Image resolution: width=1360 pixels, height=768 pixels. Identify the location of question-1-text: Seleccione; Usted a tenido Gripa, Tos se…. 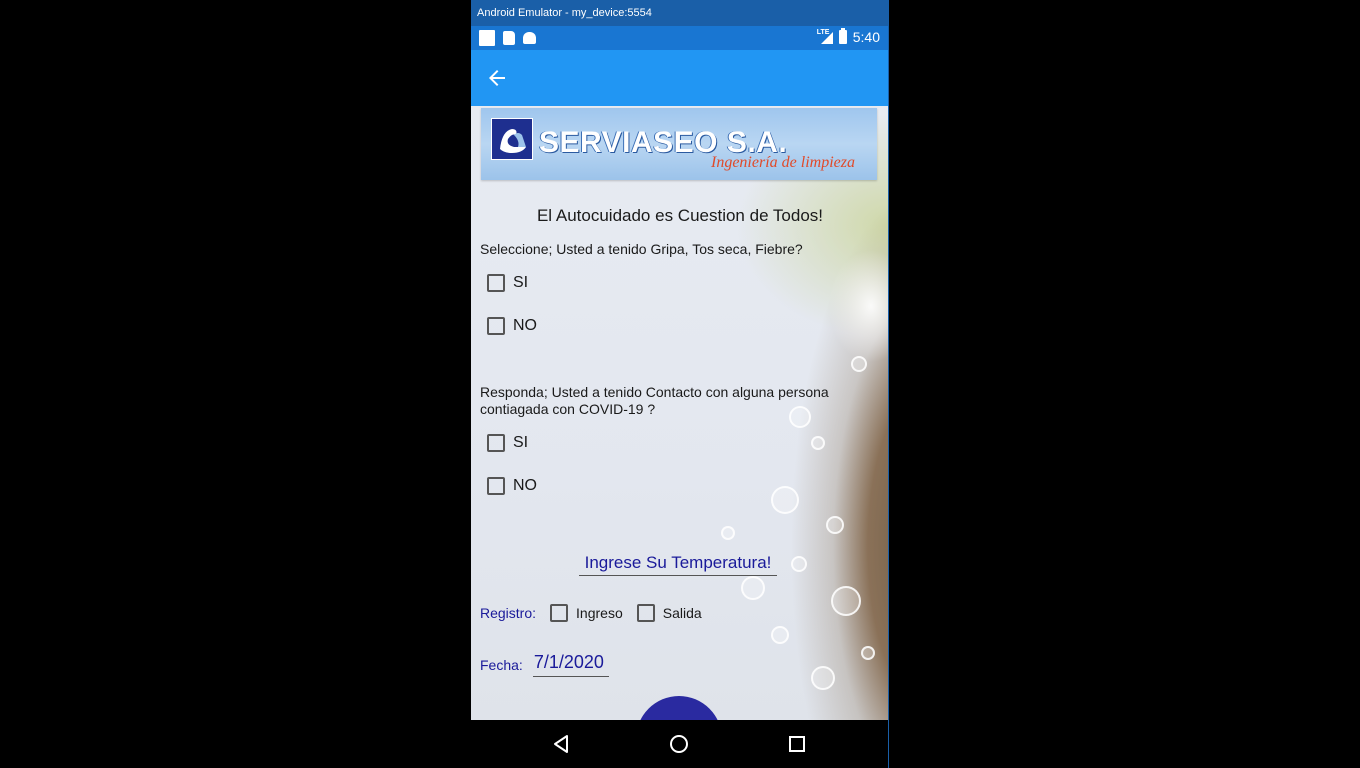
(641, 249).